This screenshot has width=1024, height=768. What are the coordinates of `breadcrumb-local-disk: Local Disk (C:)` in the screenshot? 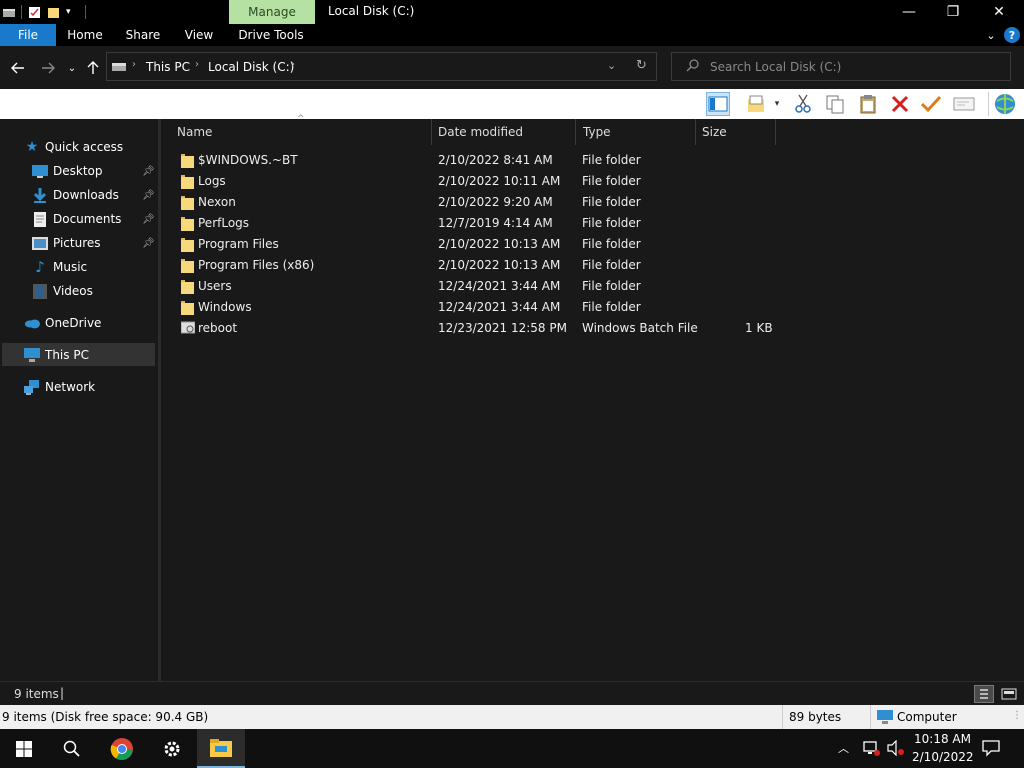 It's located at (251, 67).